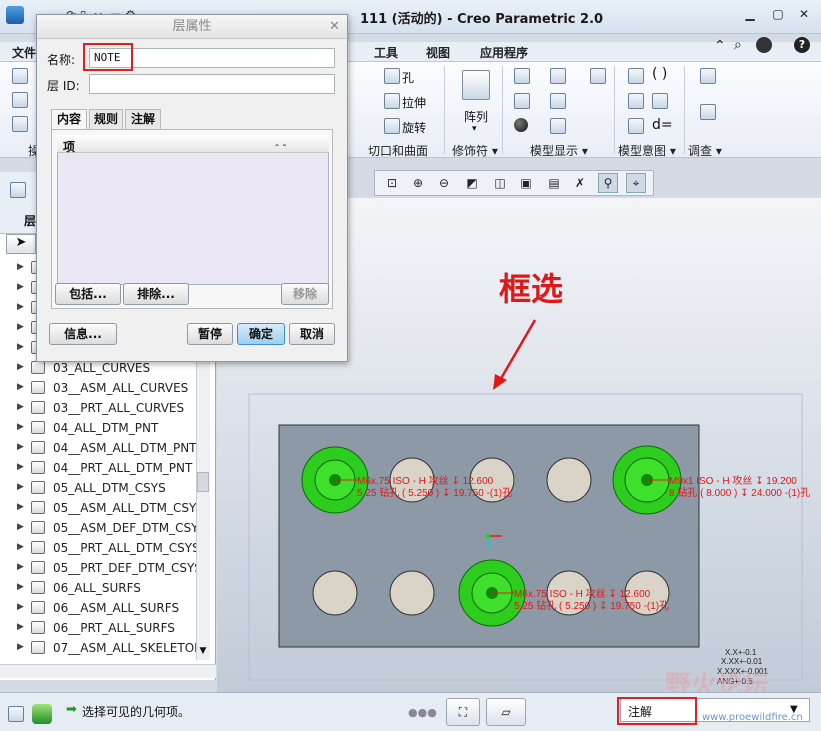  Describe the element at coordinates (598, 76) in the screenshot. I see `perspective-icon` at that location.